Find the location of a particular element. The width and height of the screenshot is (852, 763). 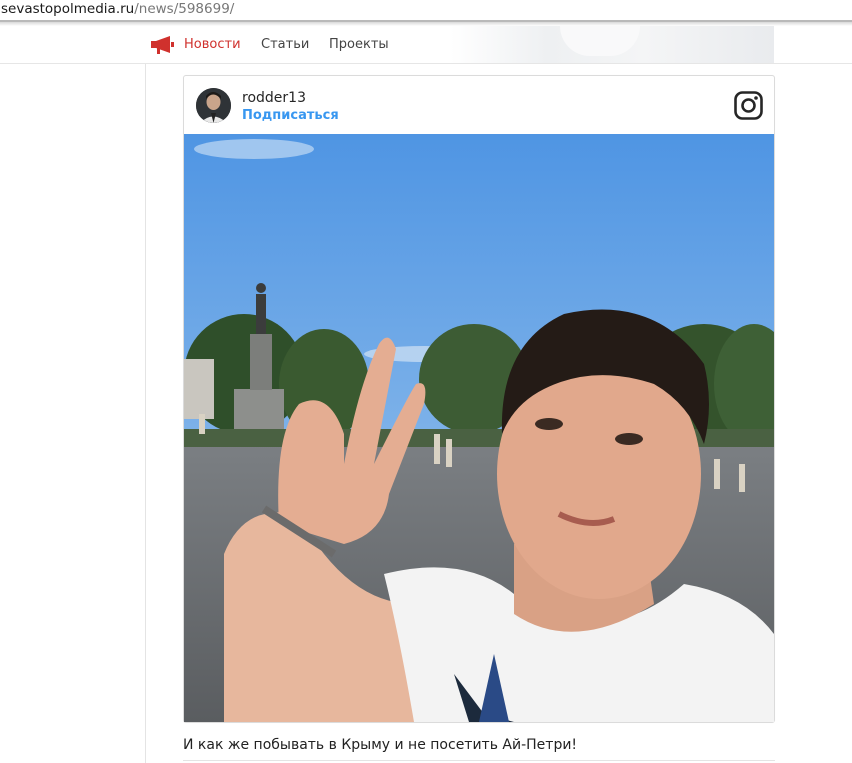

content-divider is located at coordinates (479, 760).